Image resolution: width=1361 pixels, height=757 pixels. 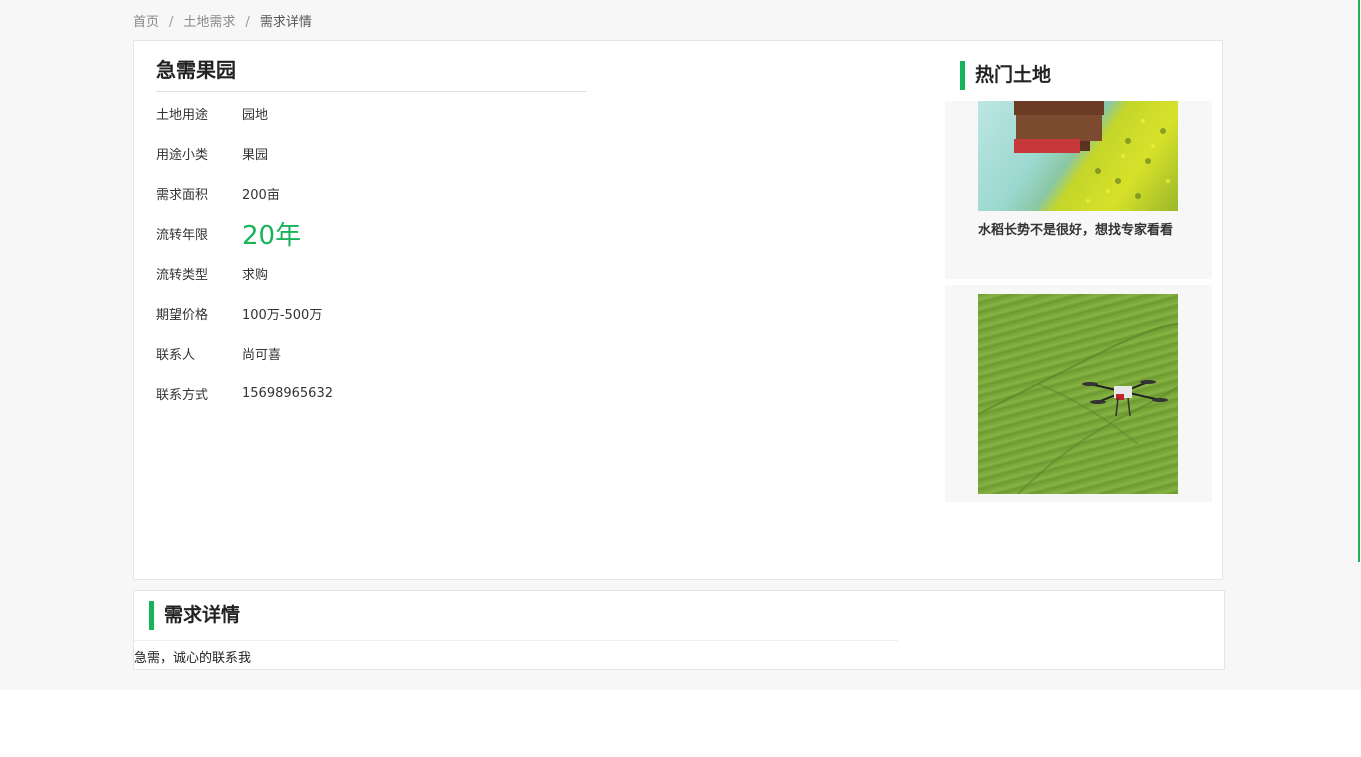 I want to click on info-row-land-use: 土地用途 园地, so click(x=244, y=113).